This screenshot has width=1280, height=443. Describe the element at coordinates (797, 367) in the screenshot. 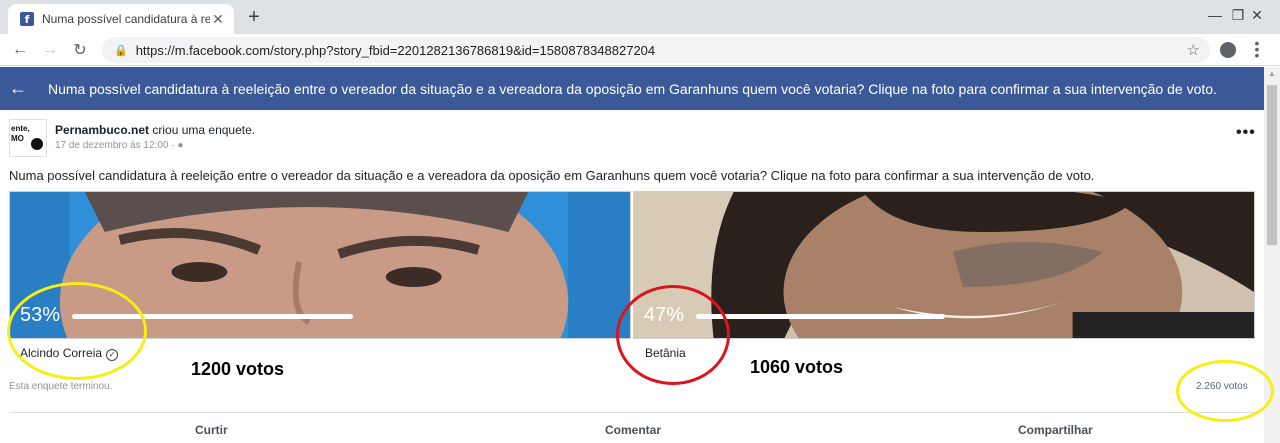

I see `option-2-votes-annotation: 1060 votos` at that location.